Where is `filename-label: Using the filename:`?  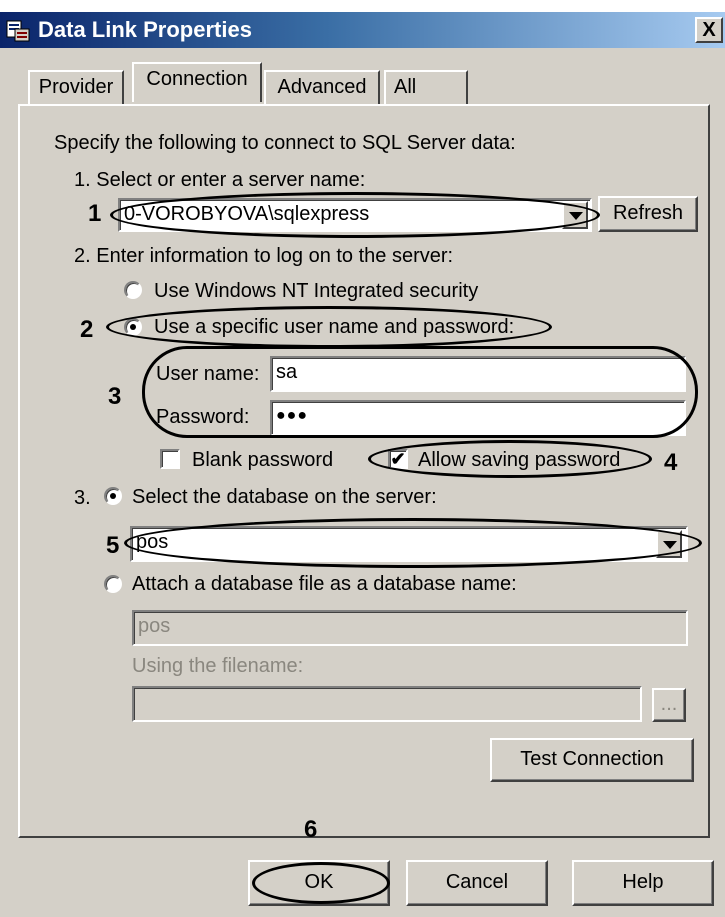 filename-label: Using the filename: is located at coordinates (218, 666).